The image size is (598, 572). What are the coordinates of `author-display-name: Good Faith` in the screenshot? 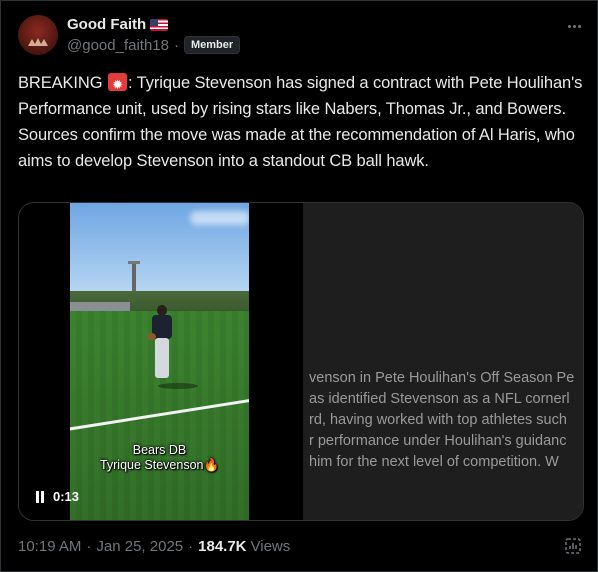 It's located at (106, 24).